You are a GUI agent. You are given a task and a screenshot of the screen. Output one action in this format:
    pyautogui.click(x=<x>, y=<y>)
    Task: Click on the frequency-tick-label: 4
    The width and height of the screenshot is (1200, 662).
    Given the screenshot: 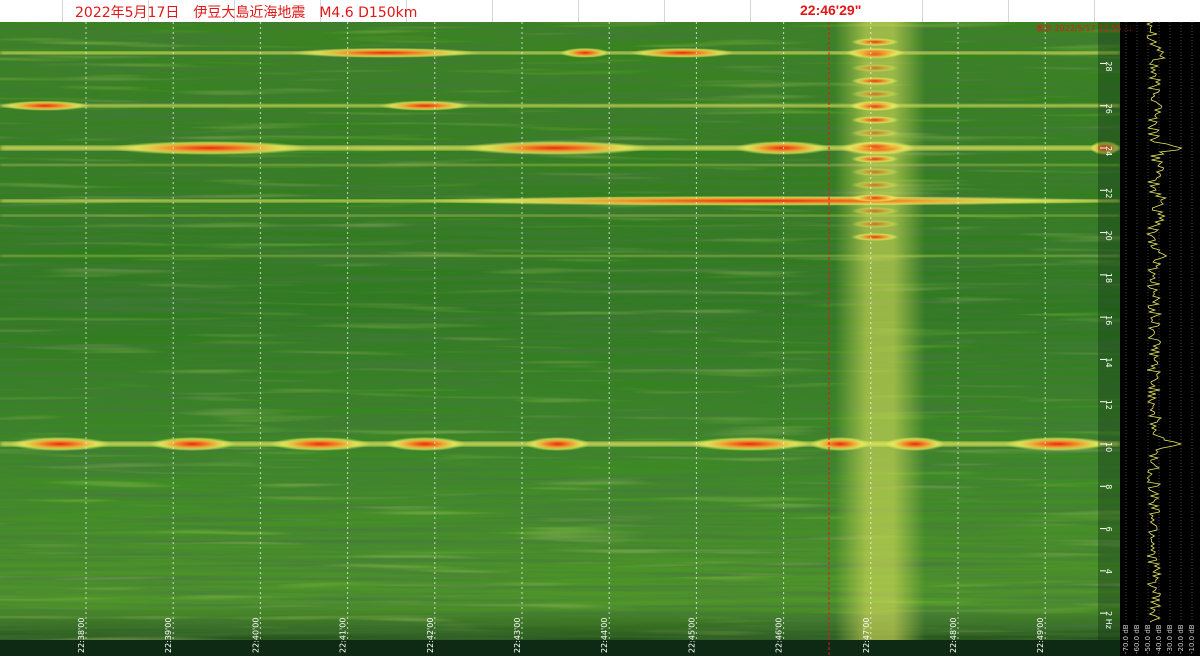 What is the action you would take?
    pyautogui.click(x=1108, y=571)
    